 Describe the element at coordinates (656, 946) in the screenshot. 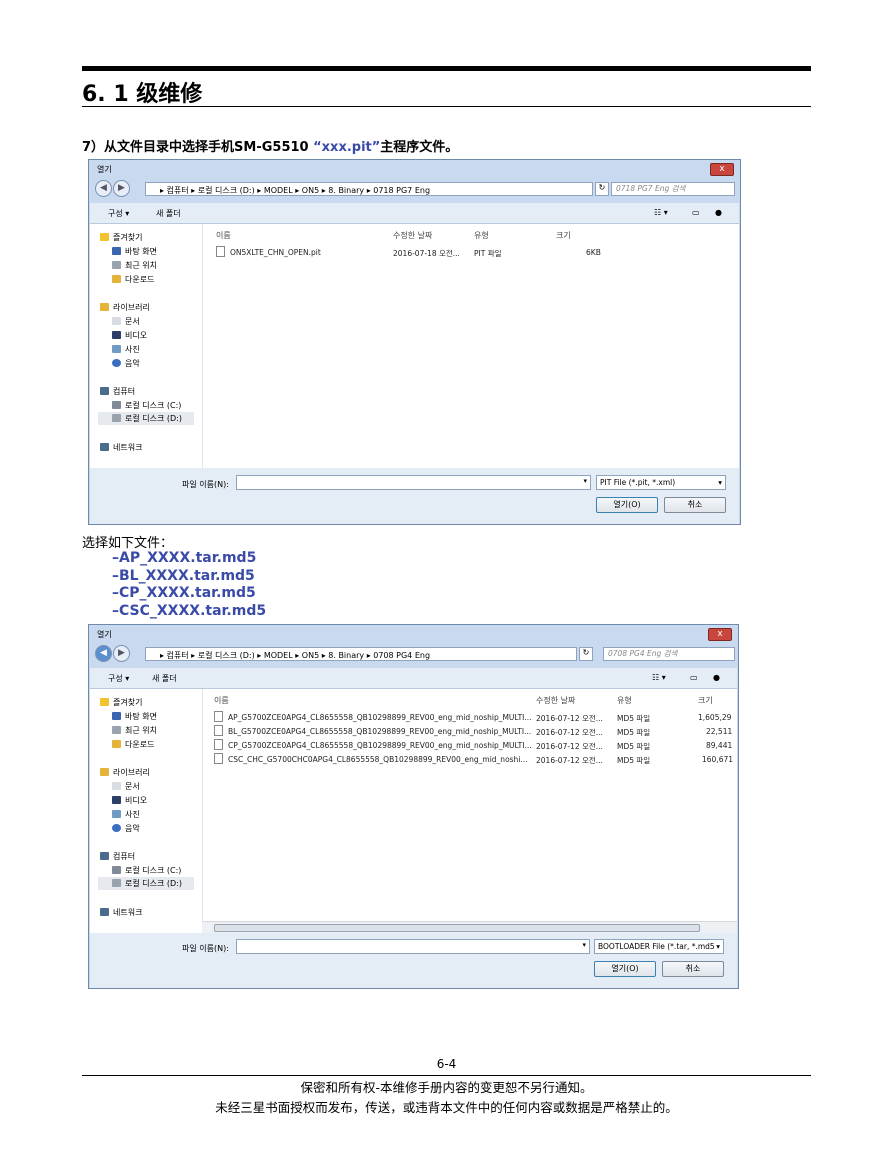

I see `filter-label: BOOTLOADER File (*.tar, *.md5` at that location.